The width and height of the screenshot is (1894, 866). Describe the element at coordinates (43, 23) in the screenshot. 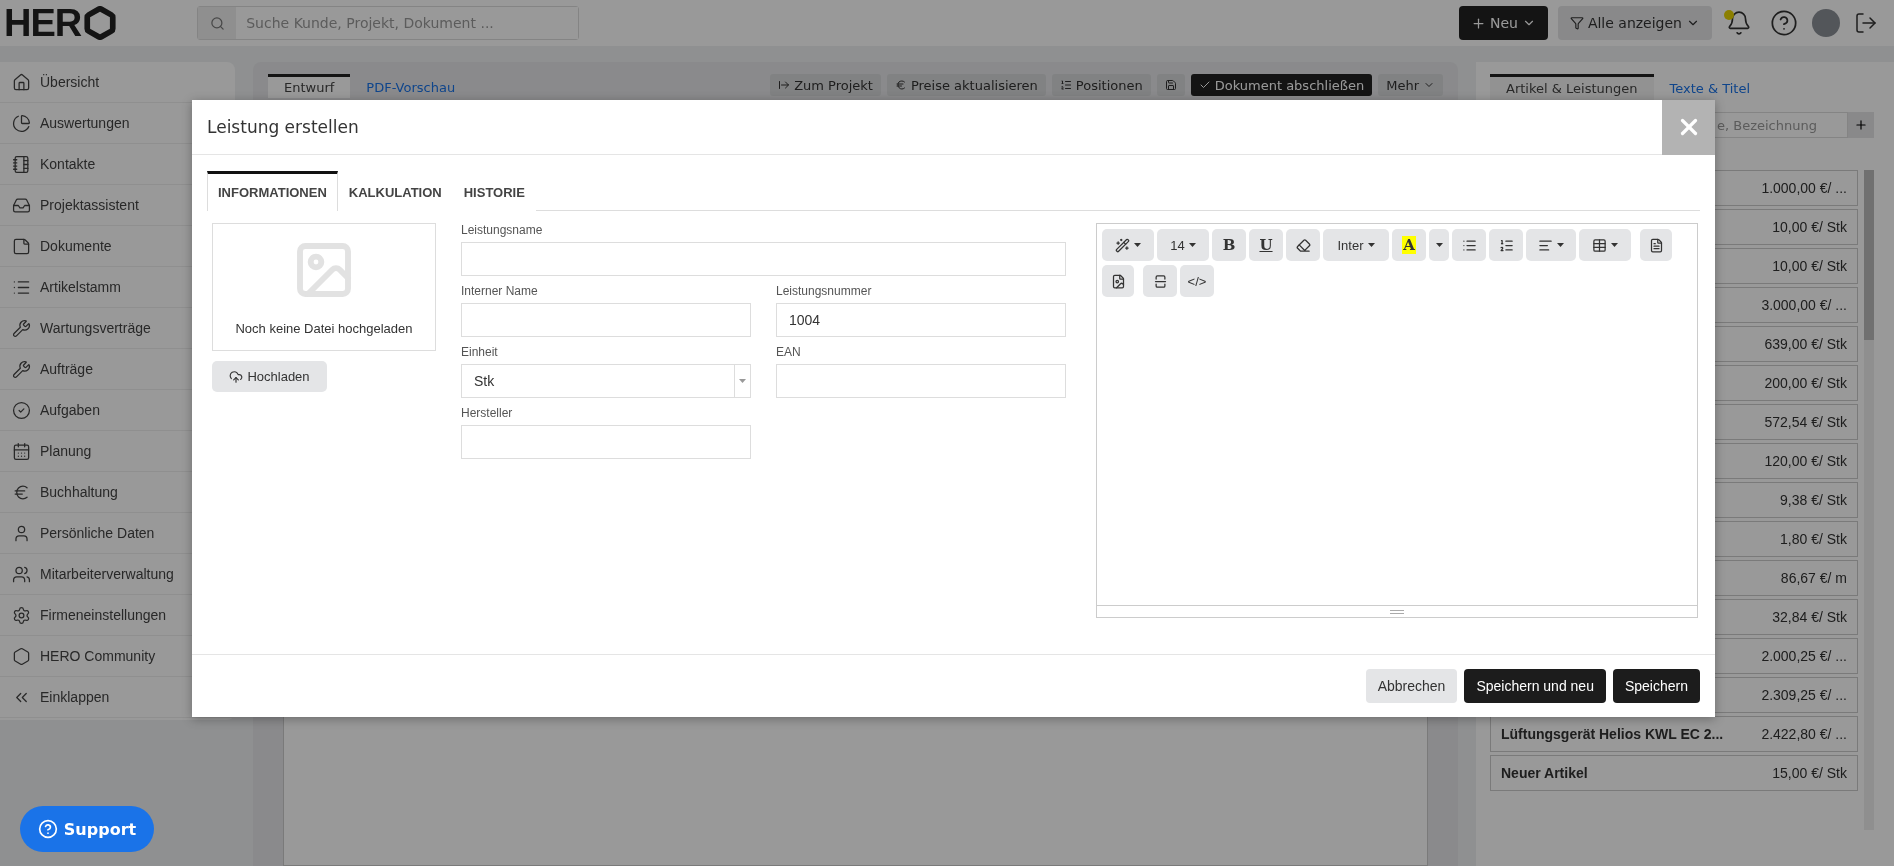

I see `logo-text: HER` at that location.